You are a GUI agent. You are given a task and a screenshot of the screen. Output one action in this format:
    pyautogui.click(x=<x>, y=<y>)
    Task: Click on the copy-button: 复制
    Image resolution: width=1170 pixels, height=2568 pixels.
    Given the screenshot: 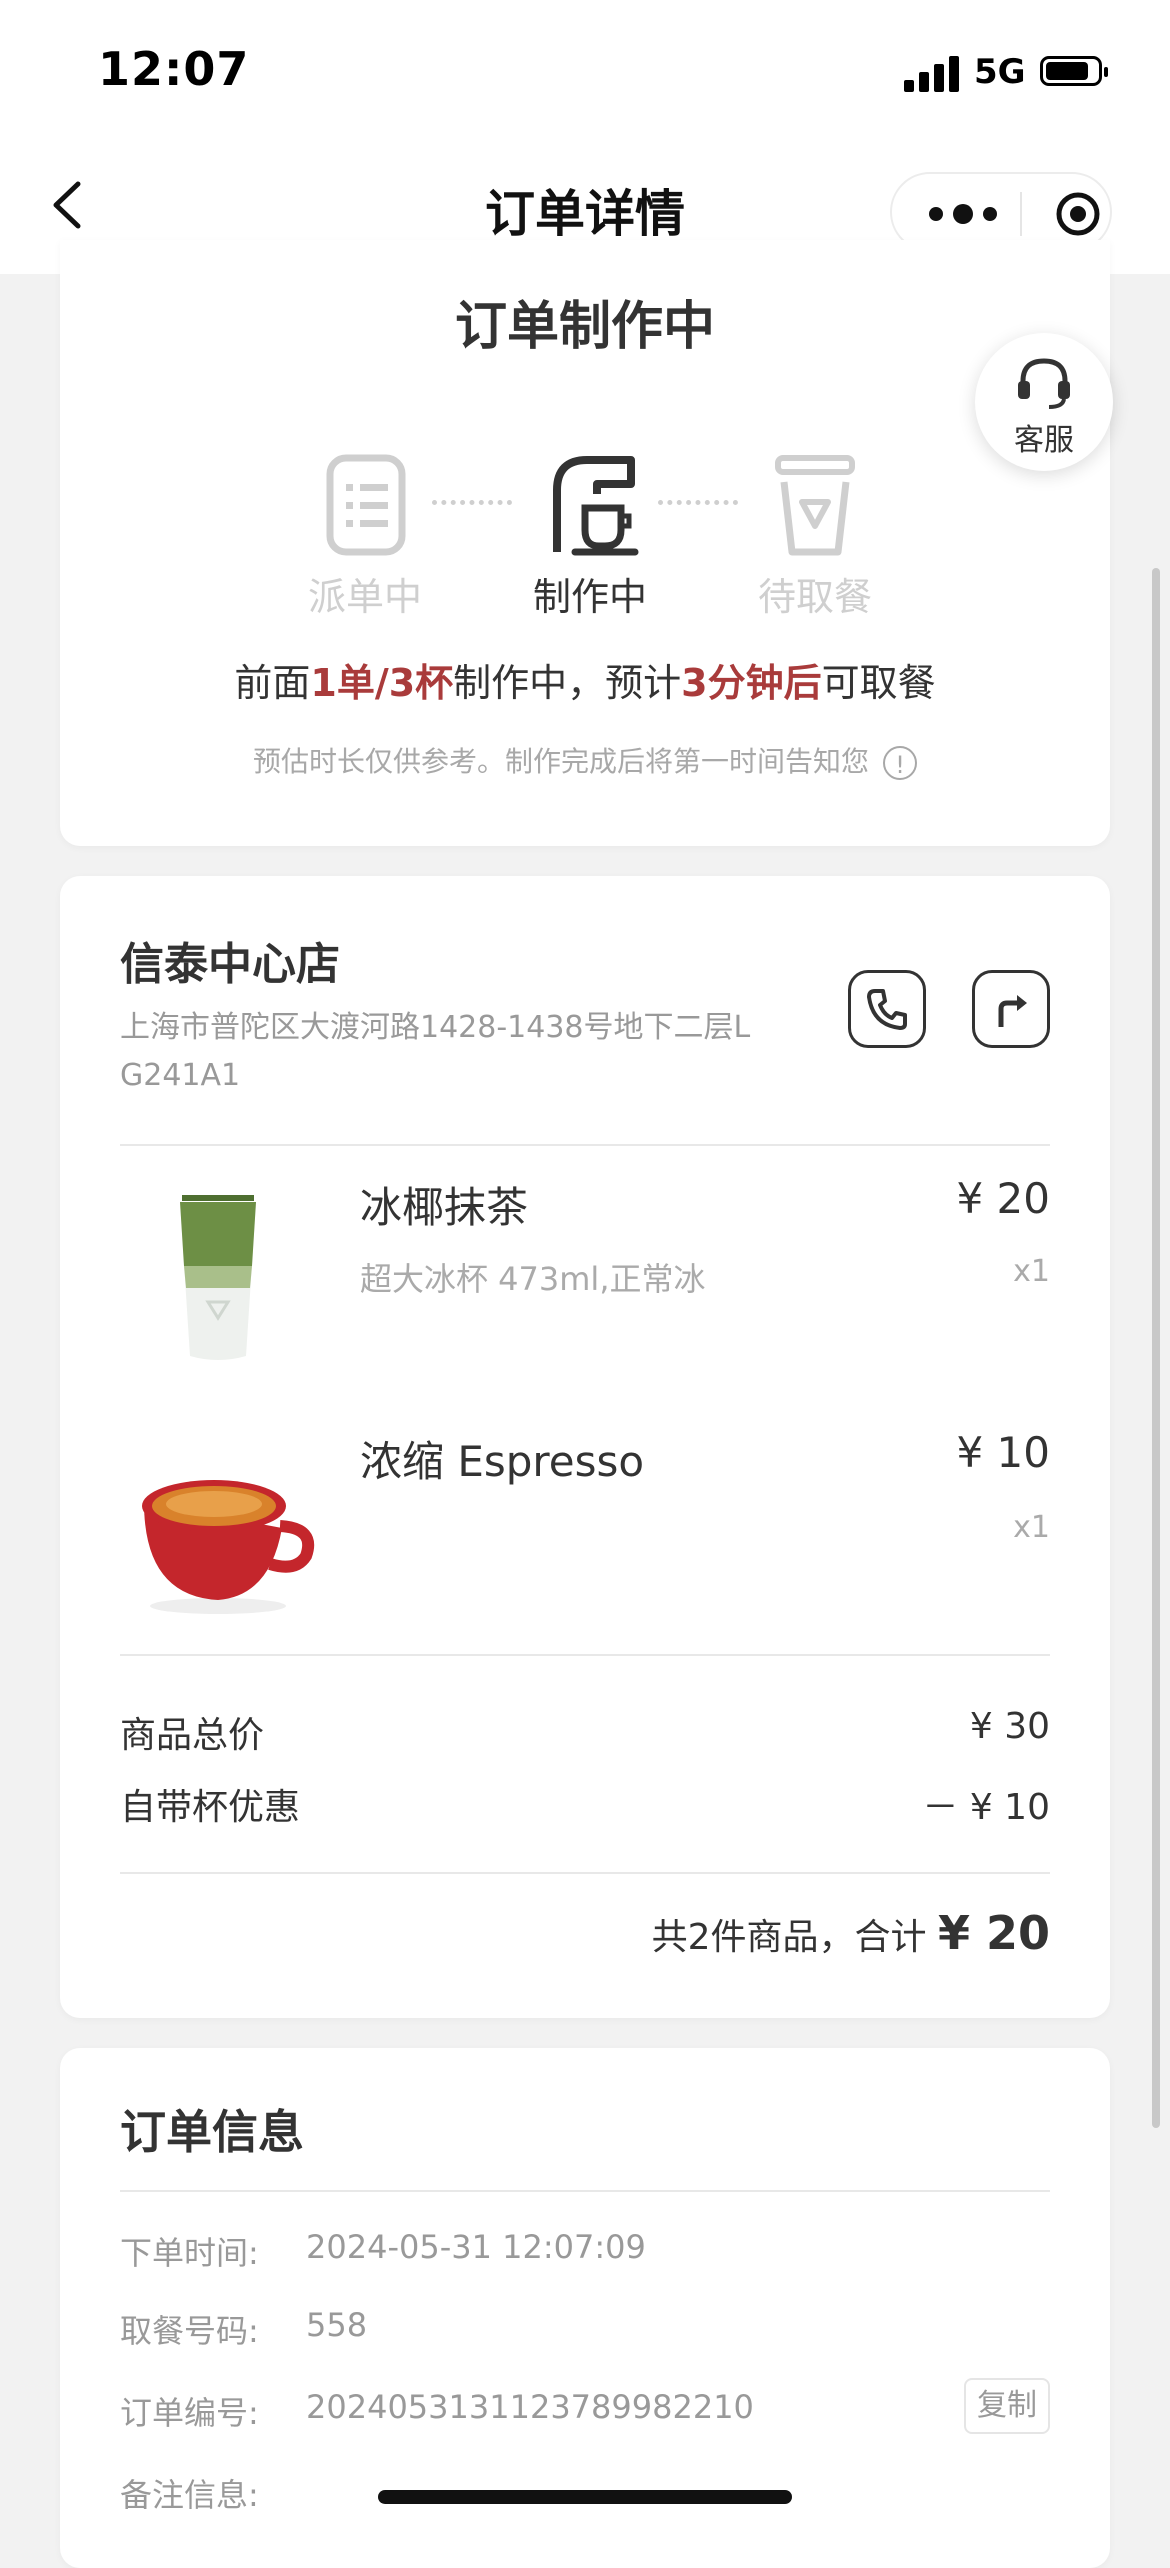 What is the action you would take?
    pyautogui.click(x=1007, y=2406)
    